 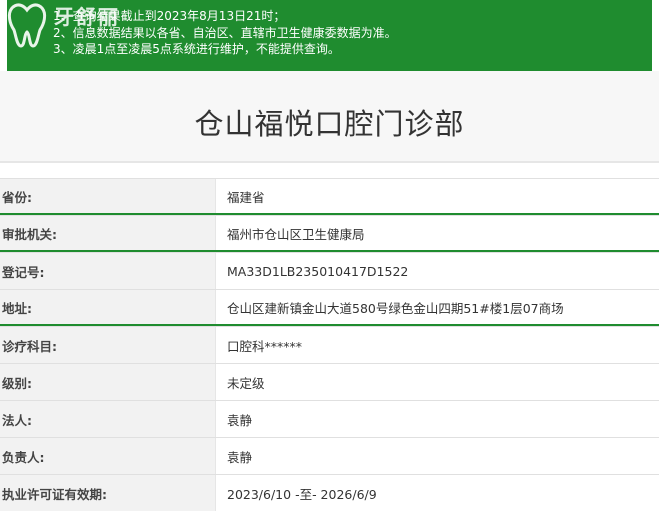 I want to click on row-value: 福建省, so click(x=437, y=196).